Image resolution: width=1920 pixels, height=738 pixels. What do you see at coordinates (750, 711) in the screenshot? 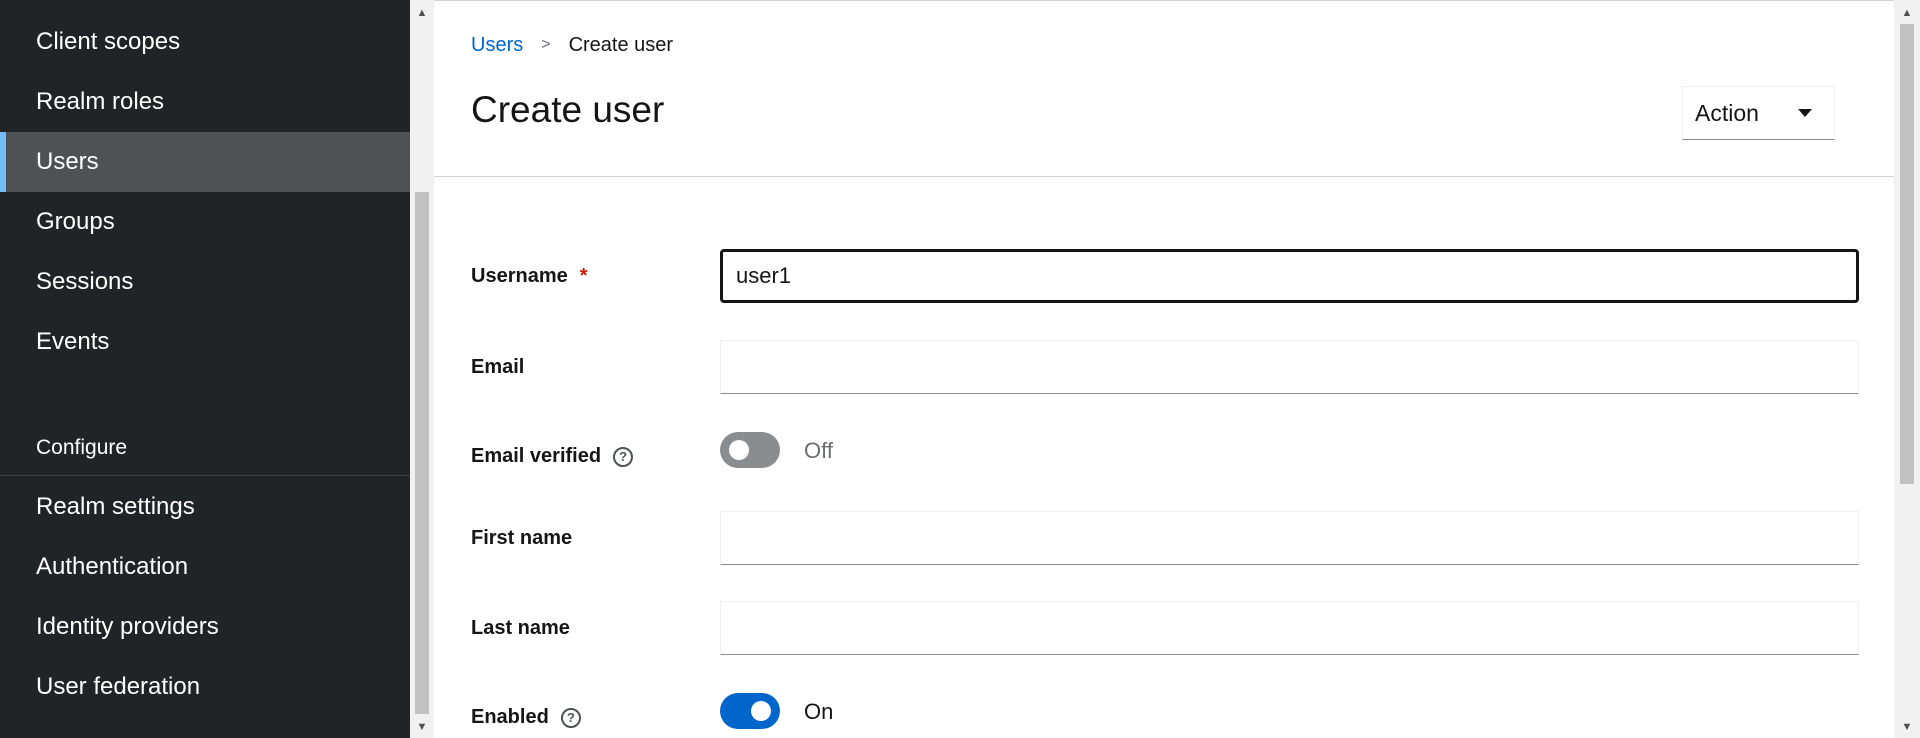
I see `enabled-toggle` at bounding box center [750, 711].